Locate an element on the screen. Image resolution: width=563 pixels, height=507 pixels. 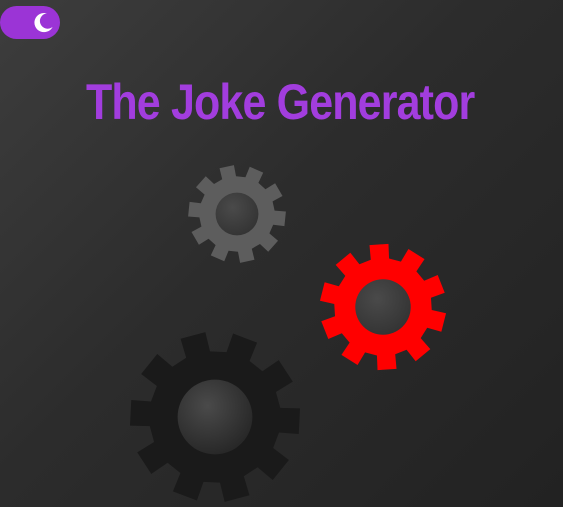
gear-gray-icon is located at coordinates (237, 214).